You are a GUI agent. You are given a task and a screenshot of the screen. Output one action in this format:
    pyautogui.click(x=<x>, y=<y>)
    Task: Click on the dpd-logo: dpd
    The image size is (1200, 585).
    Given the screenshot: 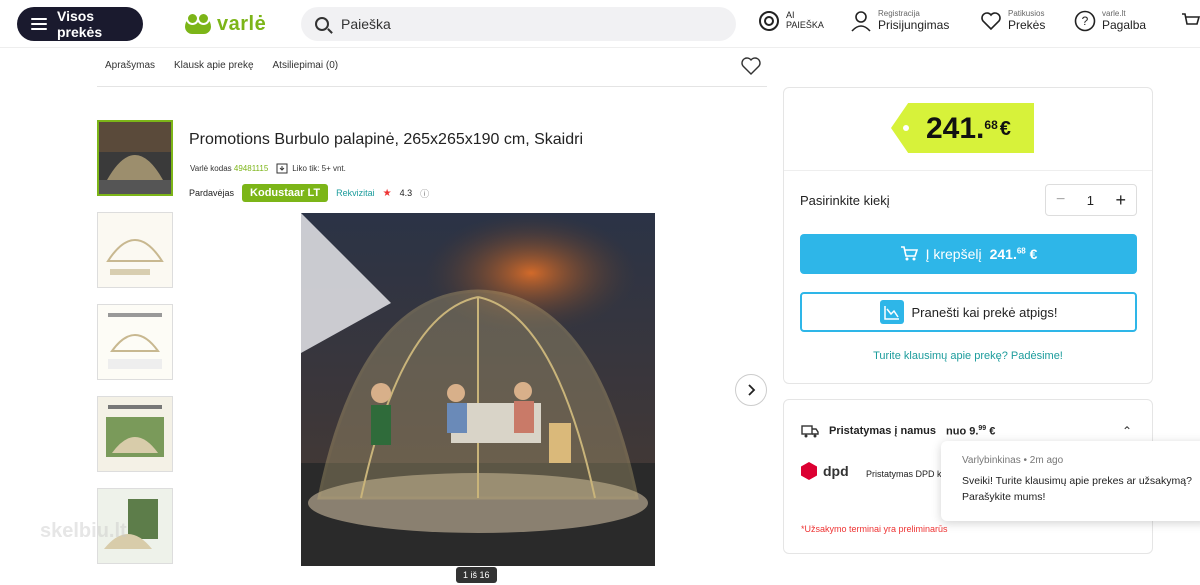 What is the action you would take?
    pyautogui.click(x=825, y=471)
    